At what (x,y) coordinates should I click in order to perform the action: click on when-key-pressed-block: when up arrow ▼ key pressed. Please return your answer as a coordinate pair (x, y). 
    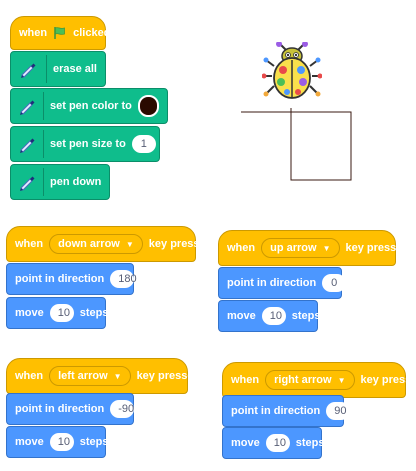
    Looking at the image, I should click on (313, 248).